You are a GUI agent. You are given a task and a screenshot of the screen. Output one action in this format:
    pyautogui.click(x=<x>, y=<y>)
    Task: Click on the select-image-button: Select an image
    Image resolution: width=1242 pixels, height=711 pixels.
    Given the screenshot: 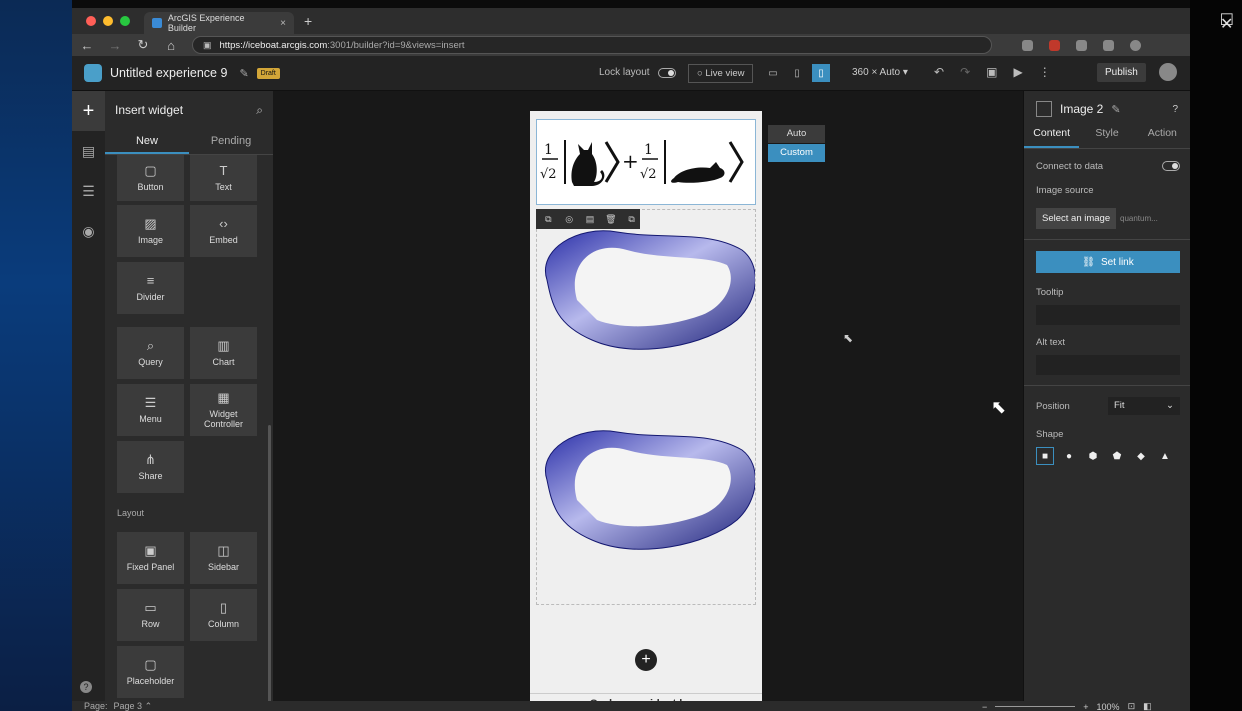 What is the action you would take?
    pyautogui.click(x=1076, y=218)
    